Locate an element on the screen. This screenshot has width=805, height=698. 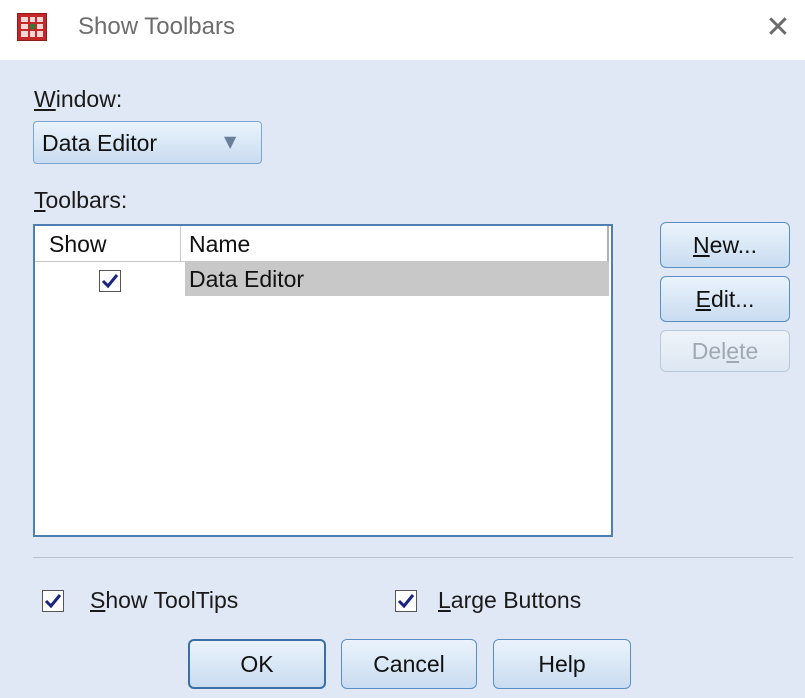
show-tooltips-checkbox is located at coordinates (53, 601).